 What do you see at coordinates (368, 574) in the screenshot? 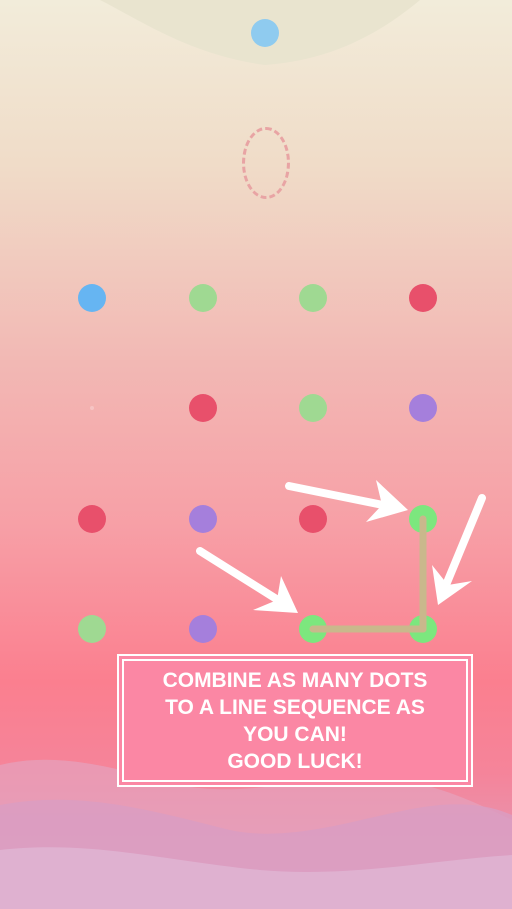
I see `connection-line` at bounding box center [368, 574].